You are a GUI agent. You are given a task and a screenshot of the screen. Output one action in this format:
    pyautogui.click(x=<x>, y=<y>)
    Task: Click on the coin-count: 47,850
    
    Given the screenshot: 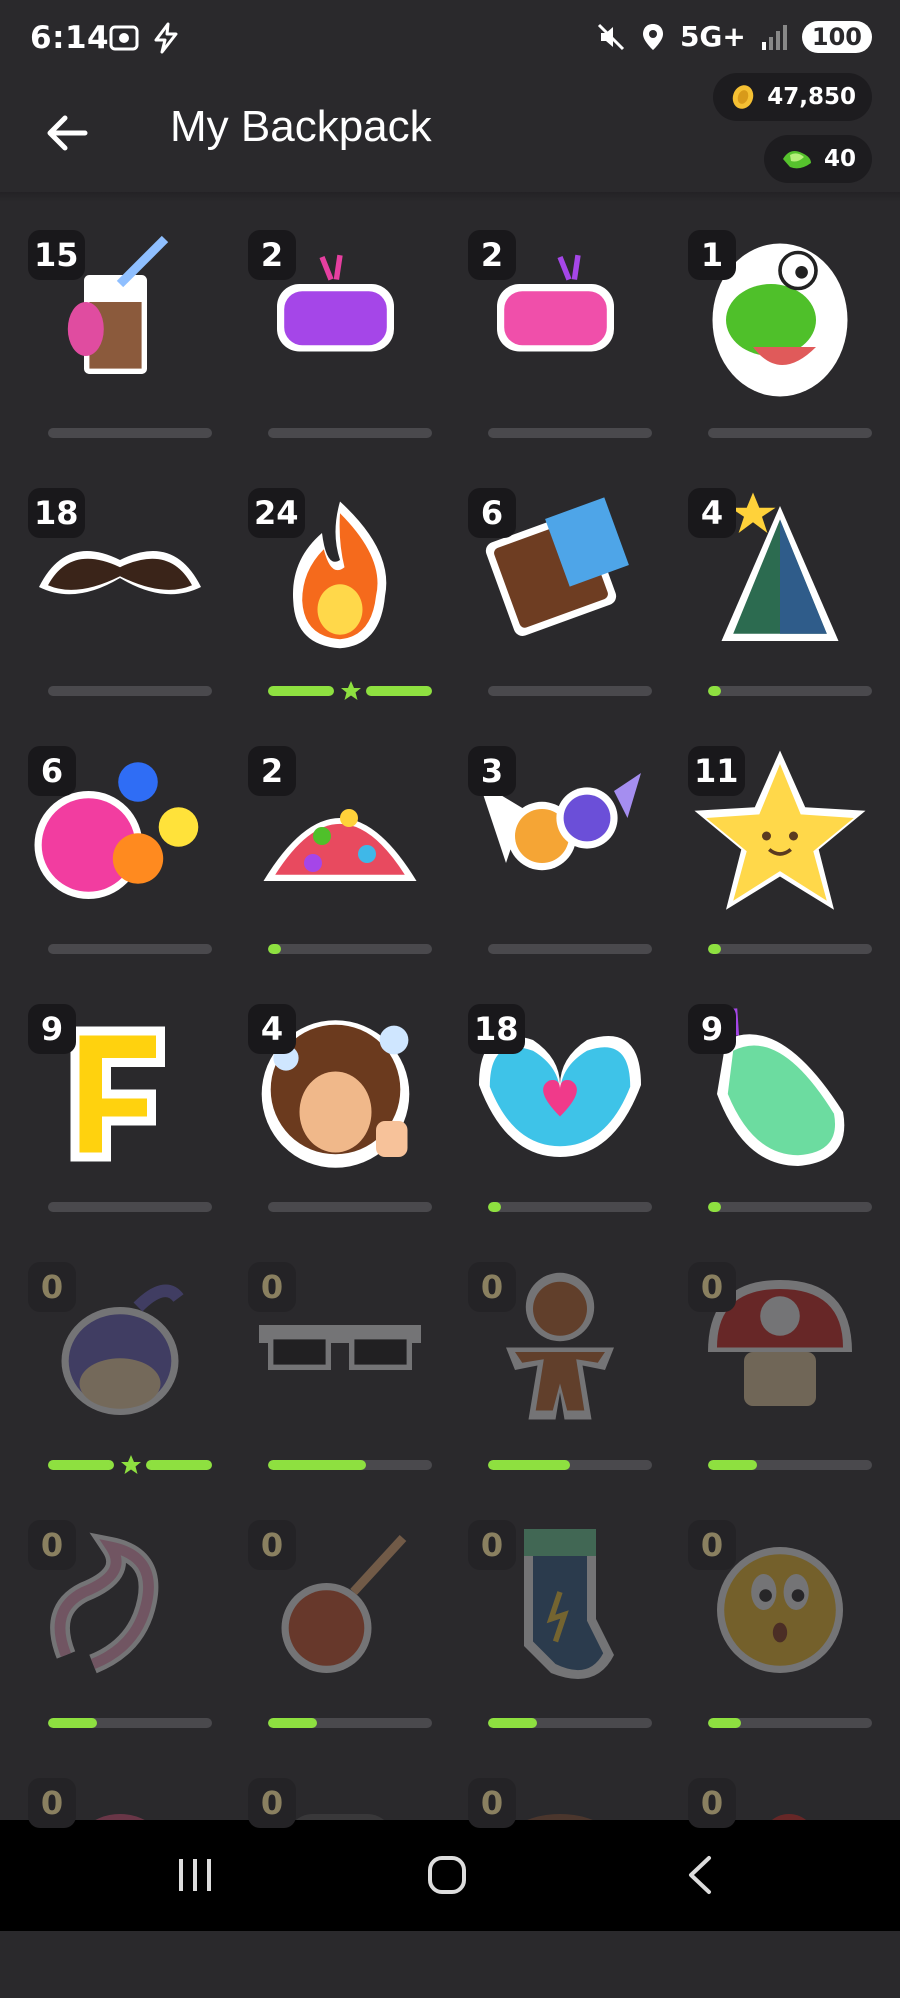 What is the action you would take?
    pyautogui.click(x=811, y=97)
    